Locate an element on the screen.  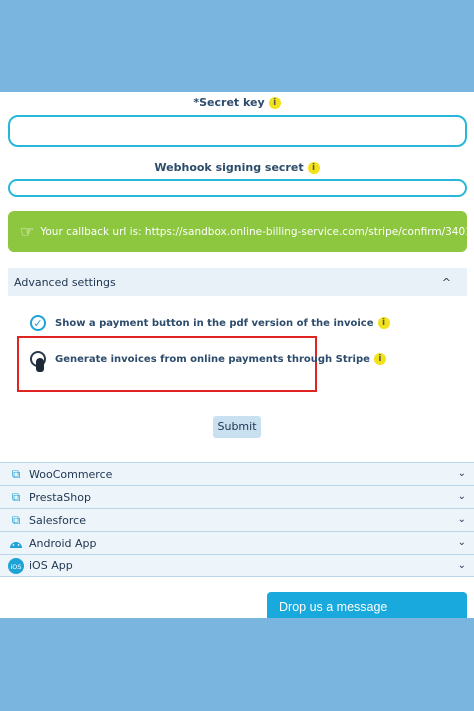
plugin-item-prestashop: ⧉ PrestaShop ⌄ is located at coordinates (237, 496).